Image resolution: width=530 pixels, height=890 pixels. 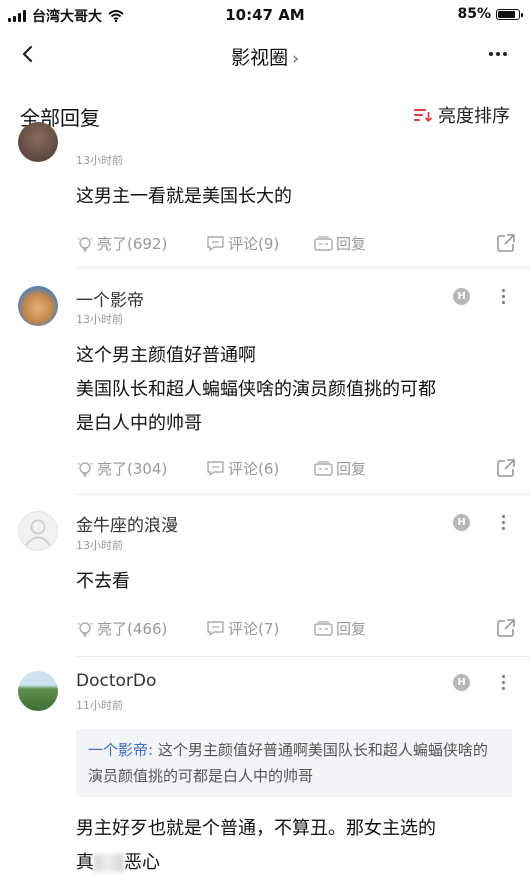 I want to click on comment-username: DoctorDo, so click(x=116, y=681).